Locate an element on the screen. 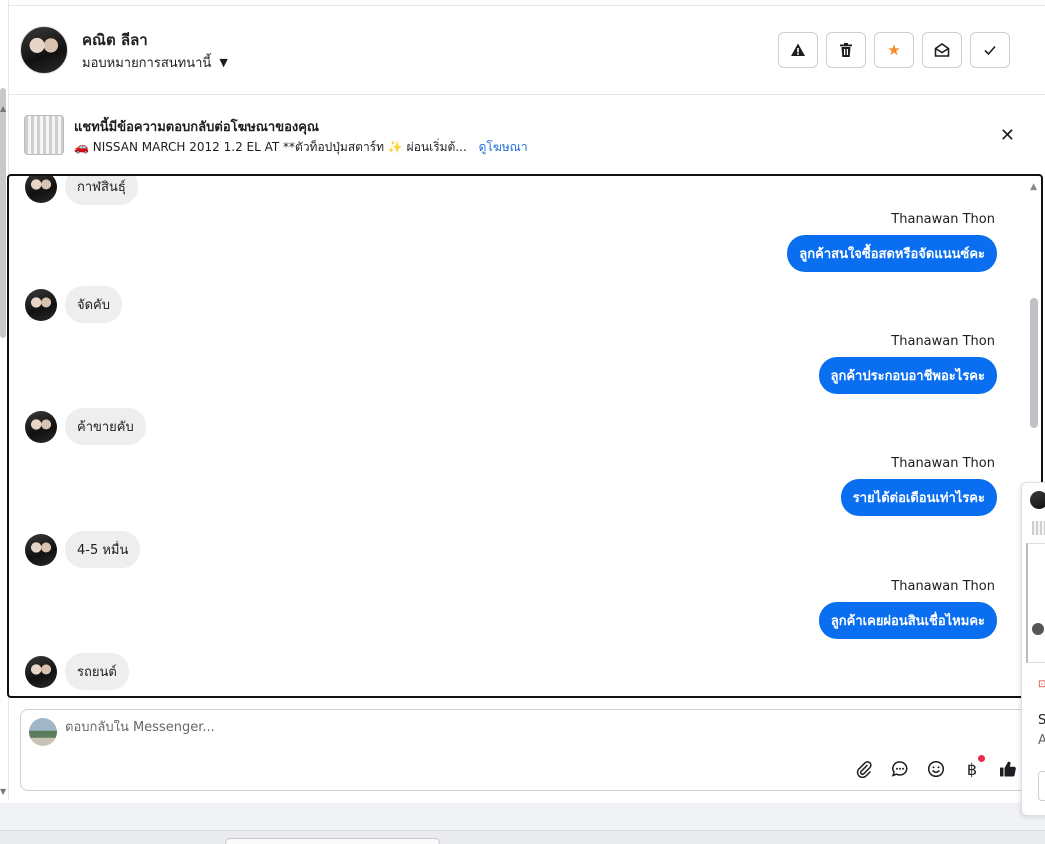 Image resolution: width=1045 pixels, height=844 pixels. page-avatar is located at coordinates (43, 732).